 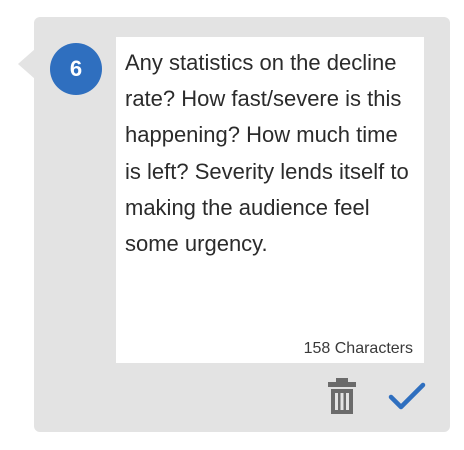 I want to click on character-count: 158 Characters, so click(x=358, y=349).